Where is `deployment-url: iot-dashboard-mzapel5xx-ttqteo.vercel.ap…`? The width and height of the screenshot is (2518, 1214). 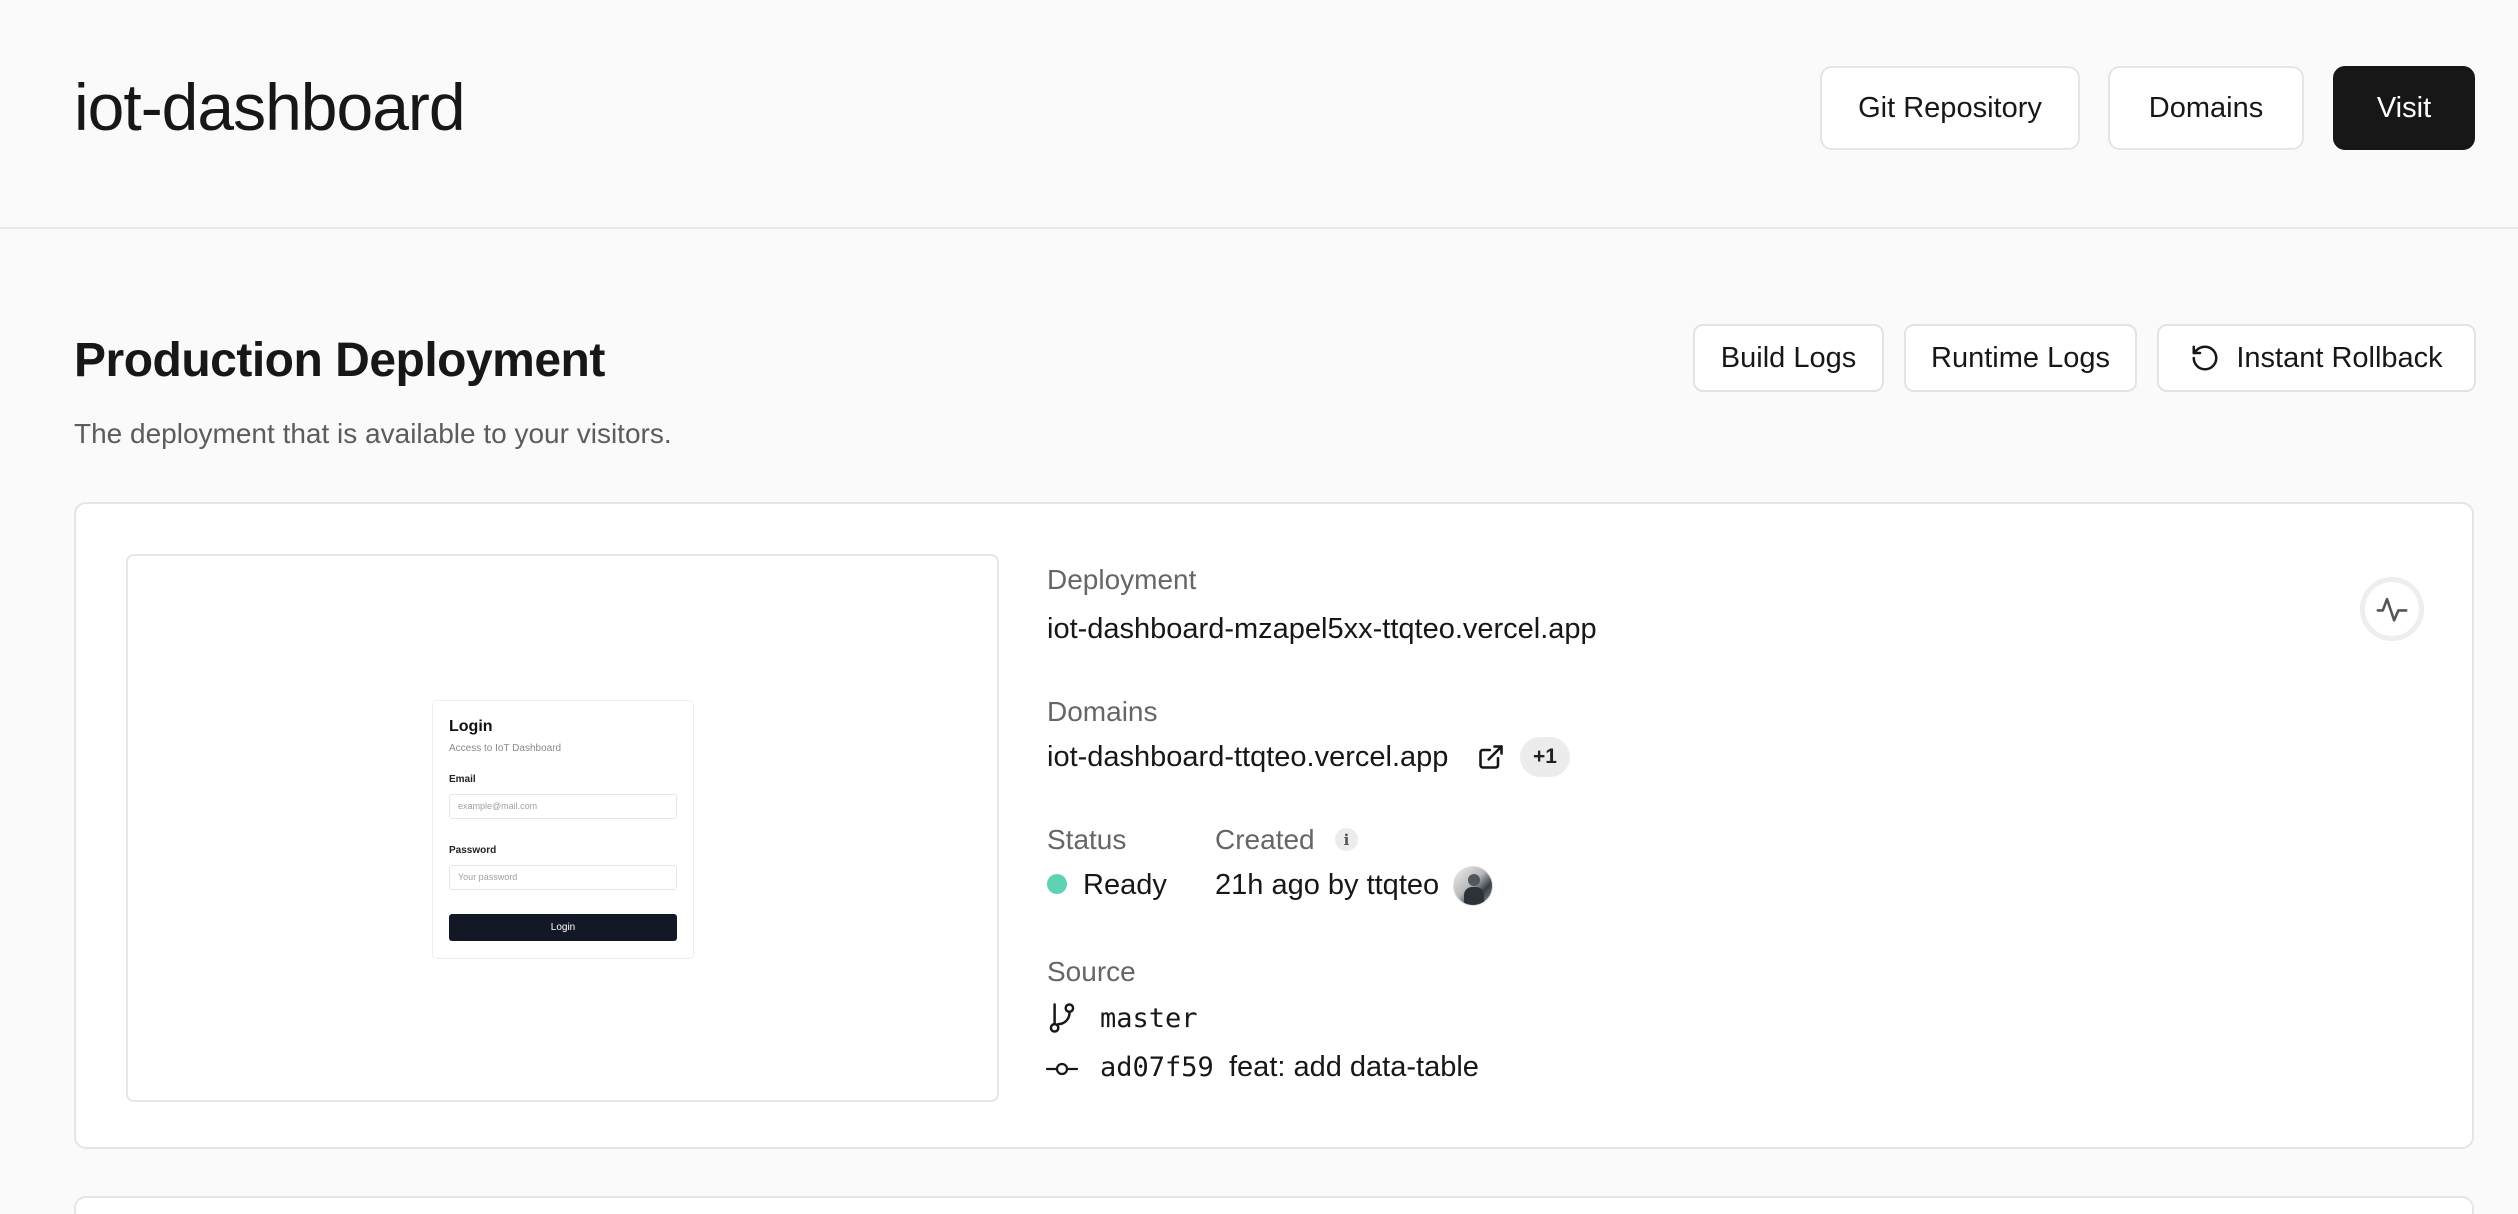
deployment-url: iot-dashboard-mzapel5xx-ttqteo.vercel.ap… is located at coordinates (1322, 629).